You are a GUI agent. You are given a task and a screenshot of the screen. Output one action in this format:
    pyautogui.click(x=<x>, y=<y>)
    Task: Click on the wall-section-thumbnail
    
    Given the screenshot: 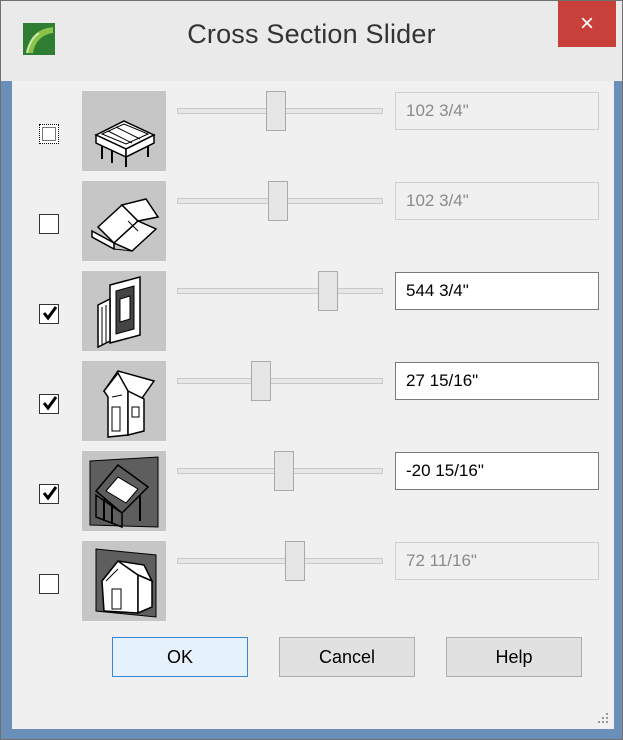 What is the action you would take?
    pyautogui.click(x=124, y=311)
    